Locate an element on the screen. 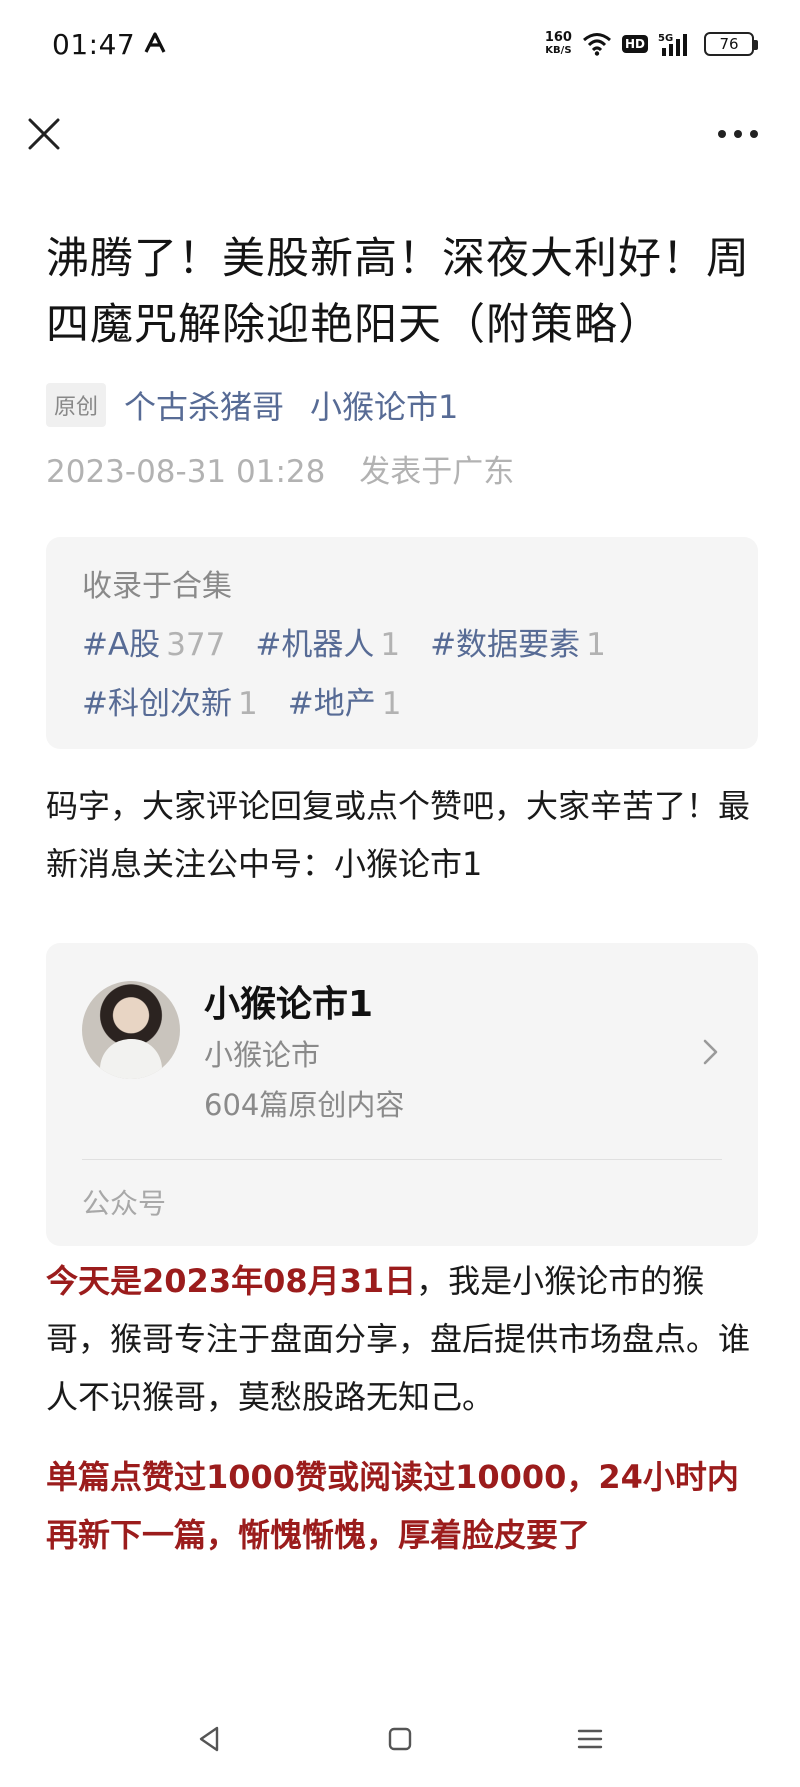  home-square-icon is located at coordinates (400, 1739).